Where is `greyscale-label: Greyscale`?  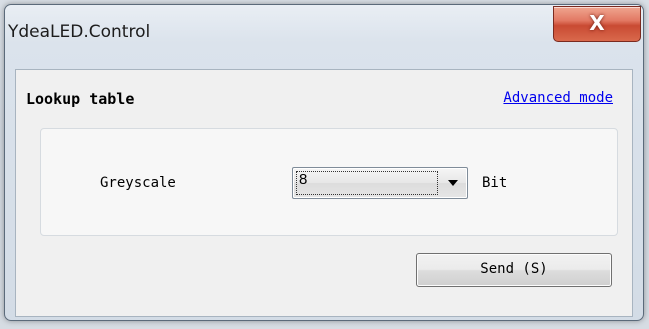 greyscale-label: Greyscale is located at coordinates (138, 183).